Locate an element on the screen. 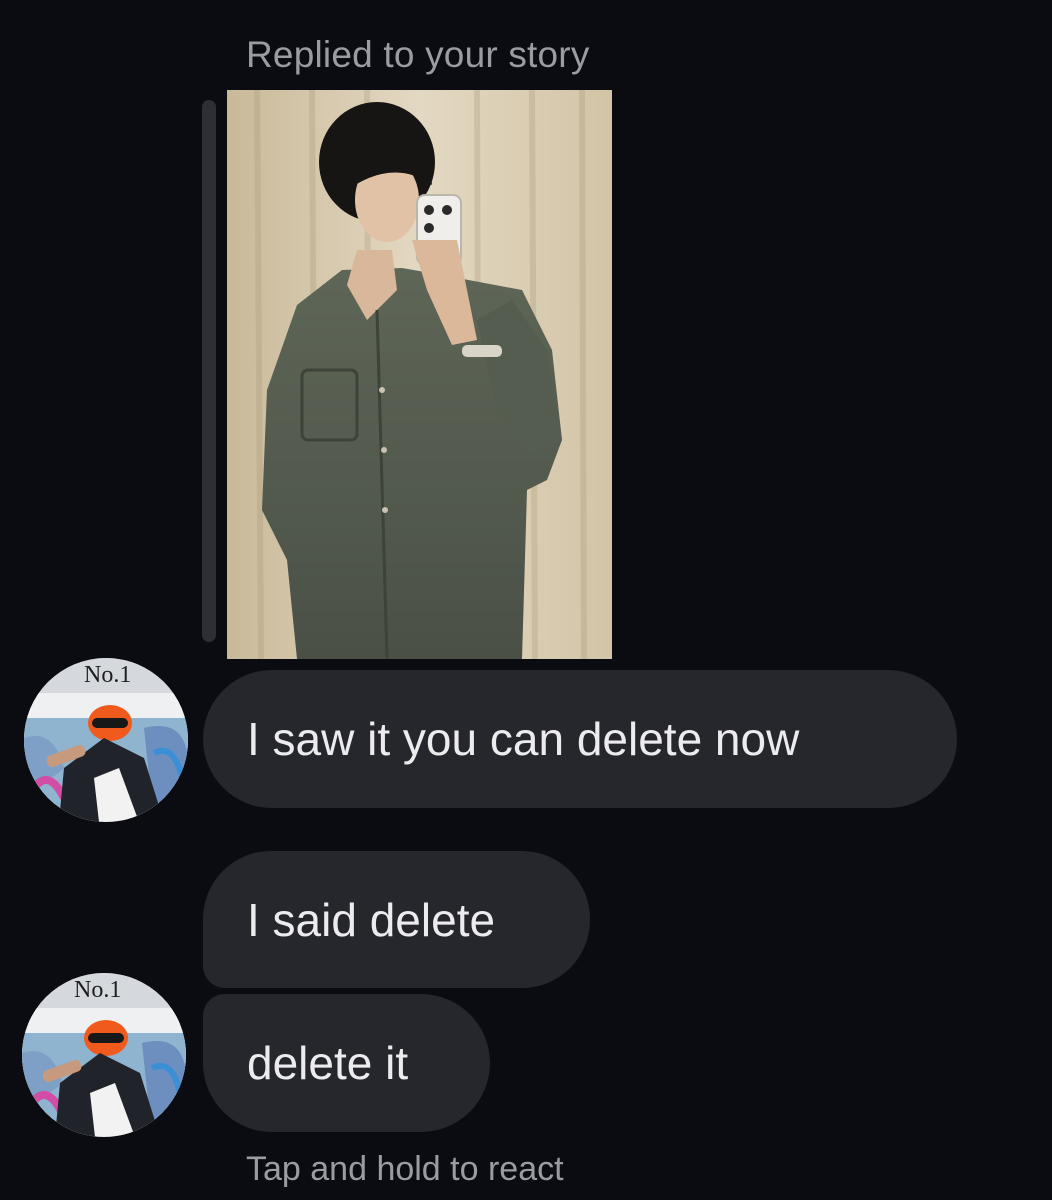  story-reply-caption: Replied to your story is located at coordinates (418, 54).